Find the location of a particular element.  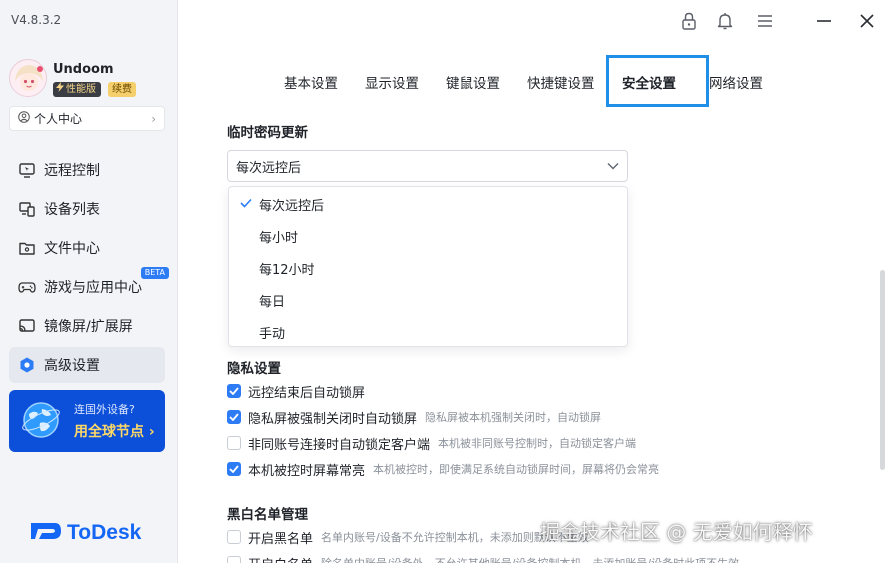

sidebar-item-game-app-center: 游戏与应用中心 BETA is located at coordinates (89, 286).